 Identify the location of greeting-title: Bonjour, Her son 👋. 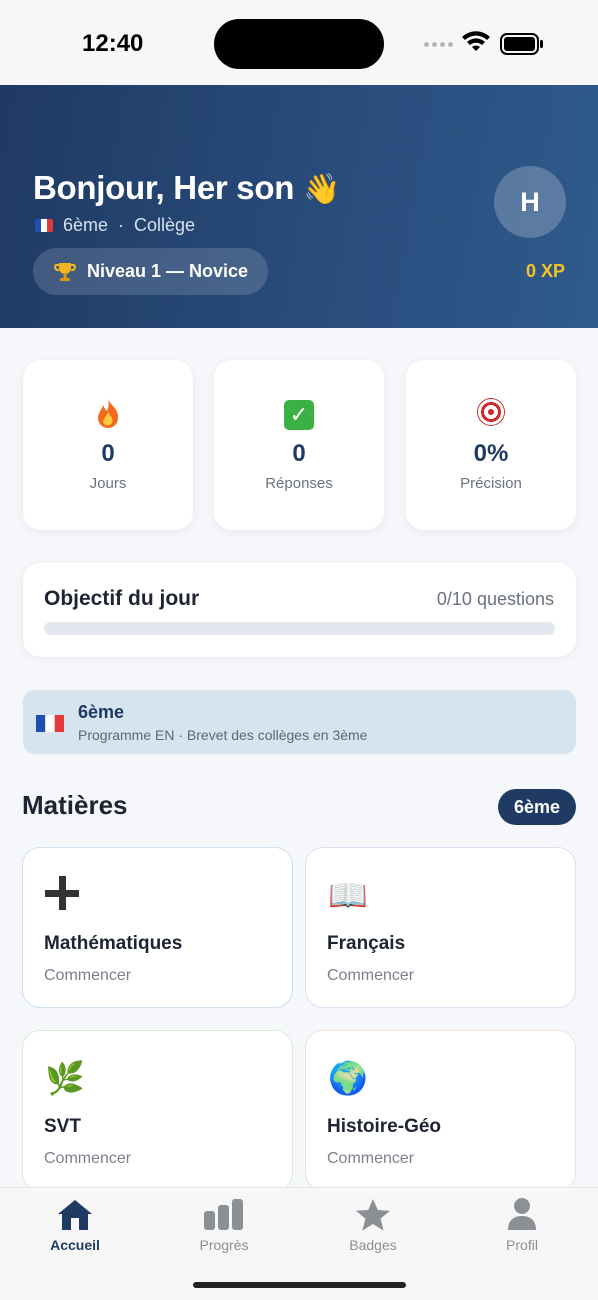
(186, 188).